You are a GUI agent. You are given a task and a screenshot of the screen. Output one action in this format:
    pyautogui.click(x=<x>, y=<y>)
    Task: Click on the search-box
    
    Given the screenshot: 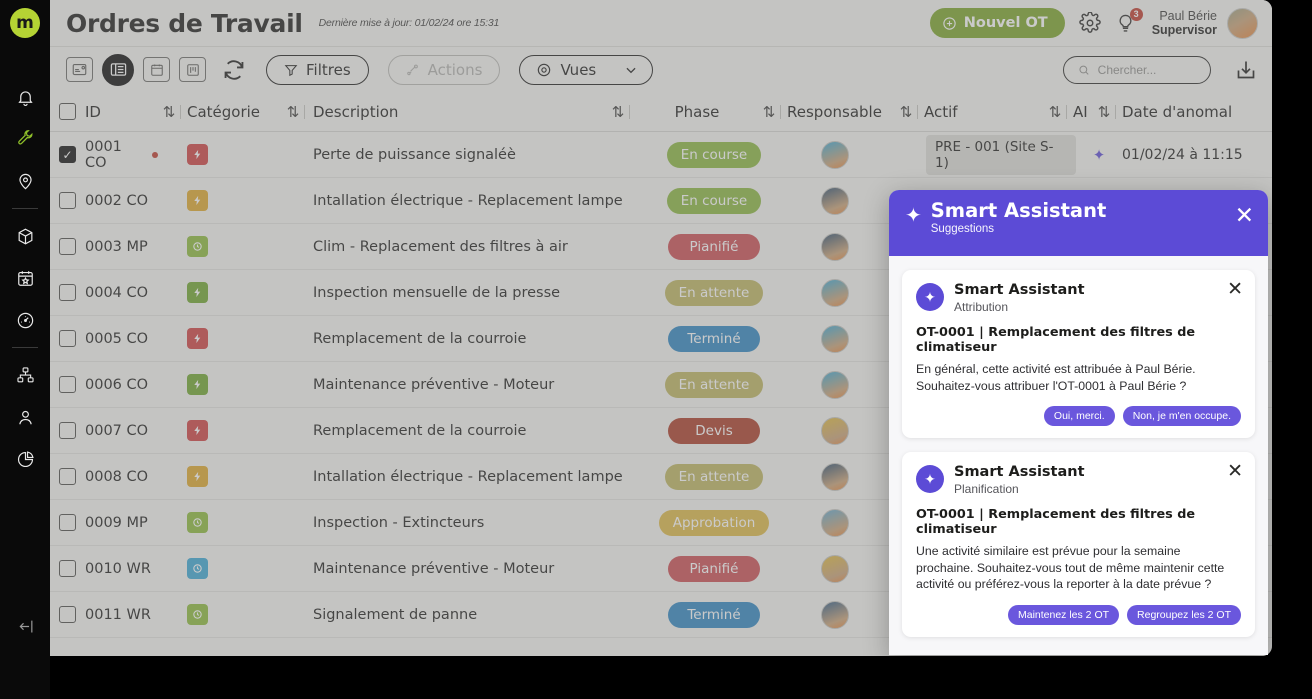 What is the action you would take?
    pyautogui.click(x=1137, y=69)
    